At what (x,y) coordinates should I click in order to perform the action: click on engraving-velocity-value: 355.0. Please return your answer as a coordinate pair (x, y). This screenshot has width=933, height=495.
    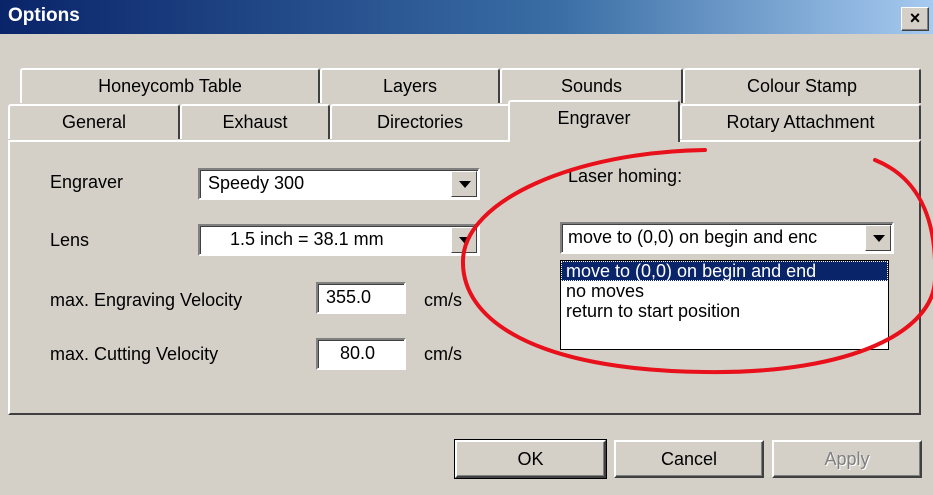
    Looking at the image, I should click on (349, 297).